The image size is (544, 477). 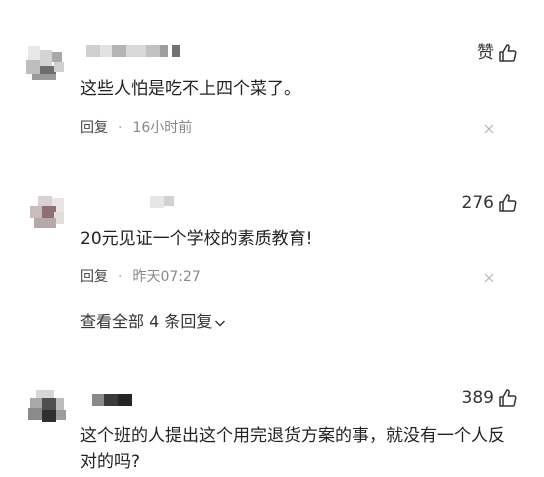 What do you see at coordinates (190, 89) in the screenshot?
I see `comment-text: 这些人怕是吃不上四个菜了。` at bounding box center [190, 89].